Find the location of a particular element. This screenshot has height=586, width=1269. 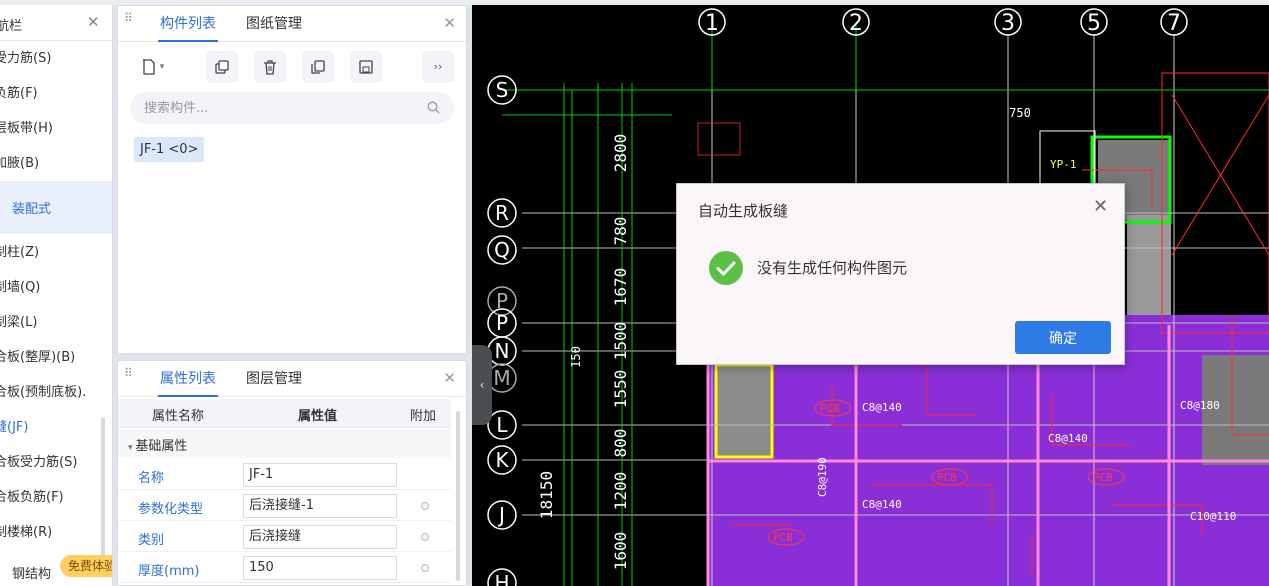

svg-text: Q is located at coordinates (502, 250).